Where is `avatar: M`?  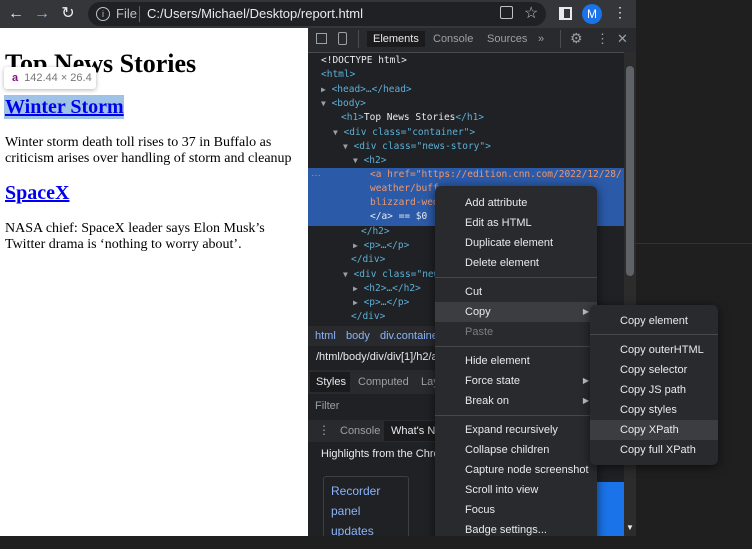
avatar: M is located at coordinates (592, 14).